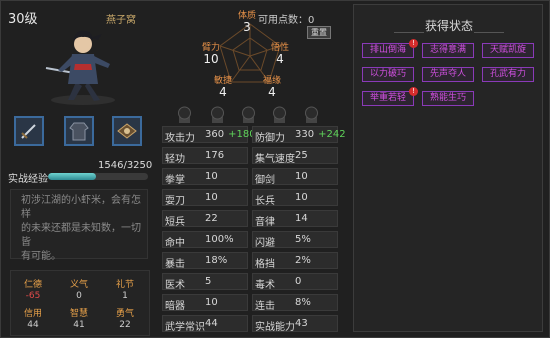 Image resolution: width=550 pixels, height=338 pixels. I want to click on status-label: 举重若轻, so click(387, 98).